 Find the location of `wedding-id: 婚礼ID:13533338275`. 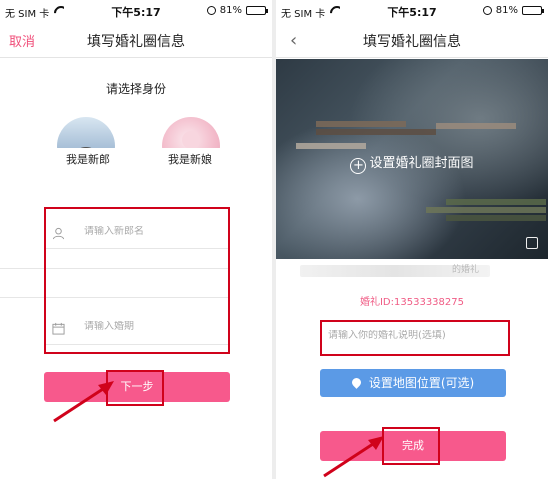

wedding-id: 婚礼ID:13533338275 is located at coordinates (411, 302).